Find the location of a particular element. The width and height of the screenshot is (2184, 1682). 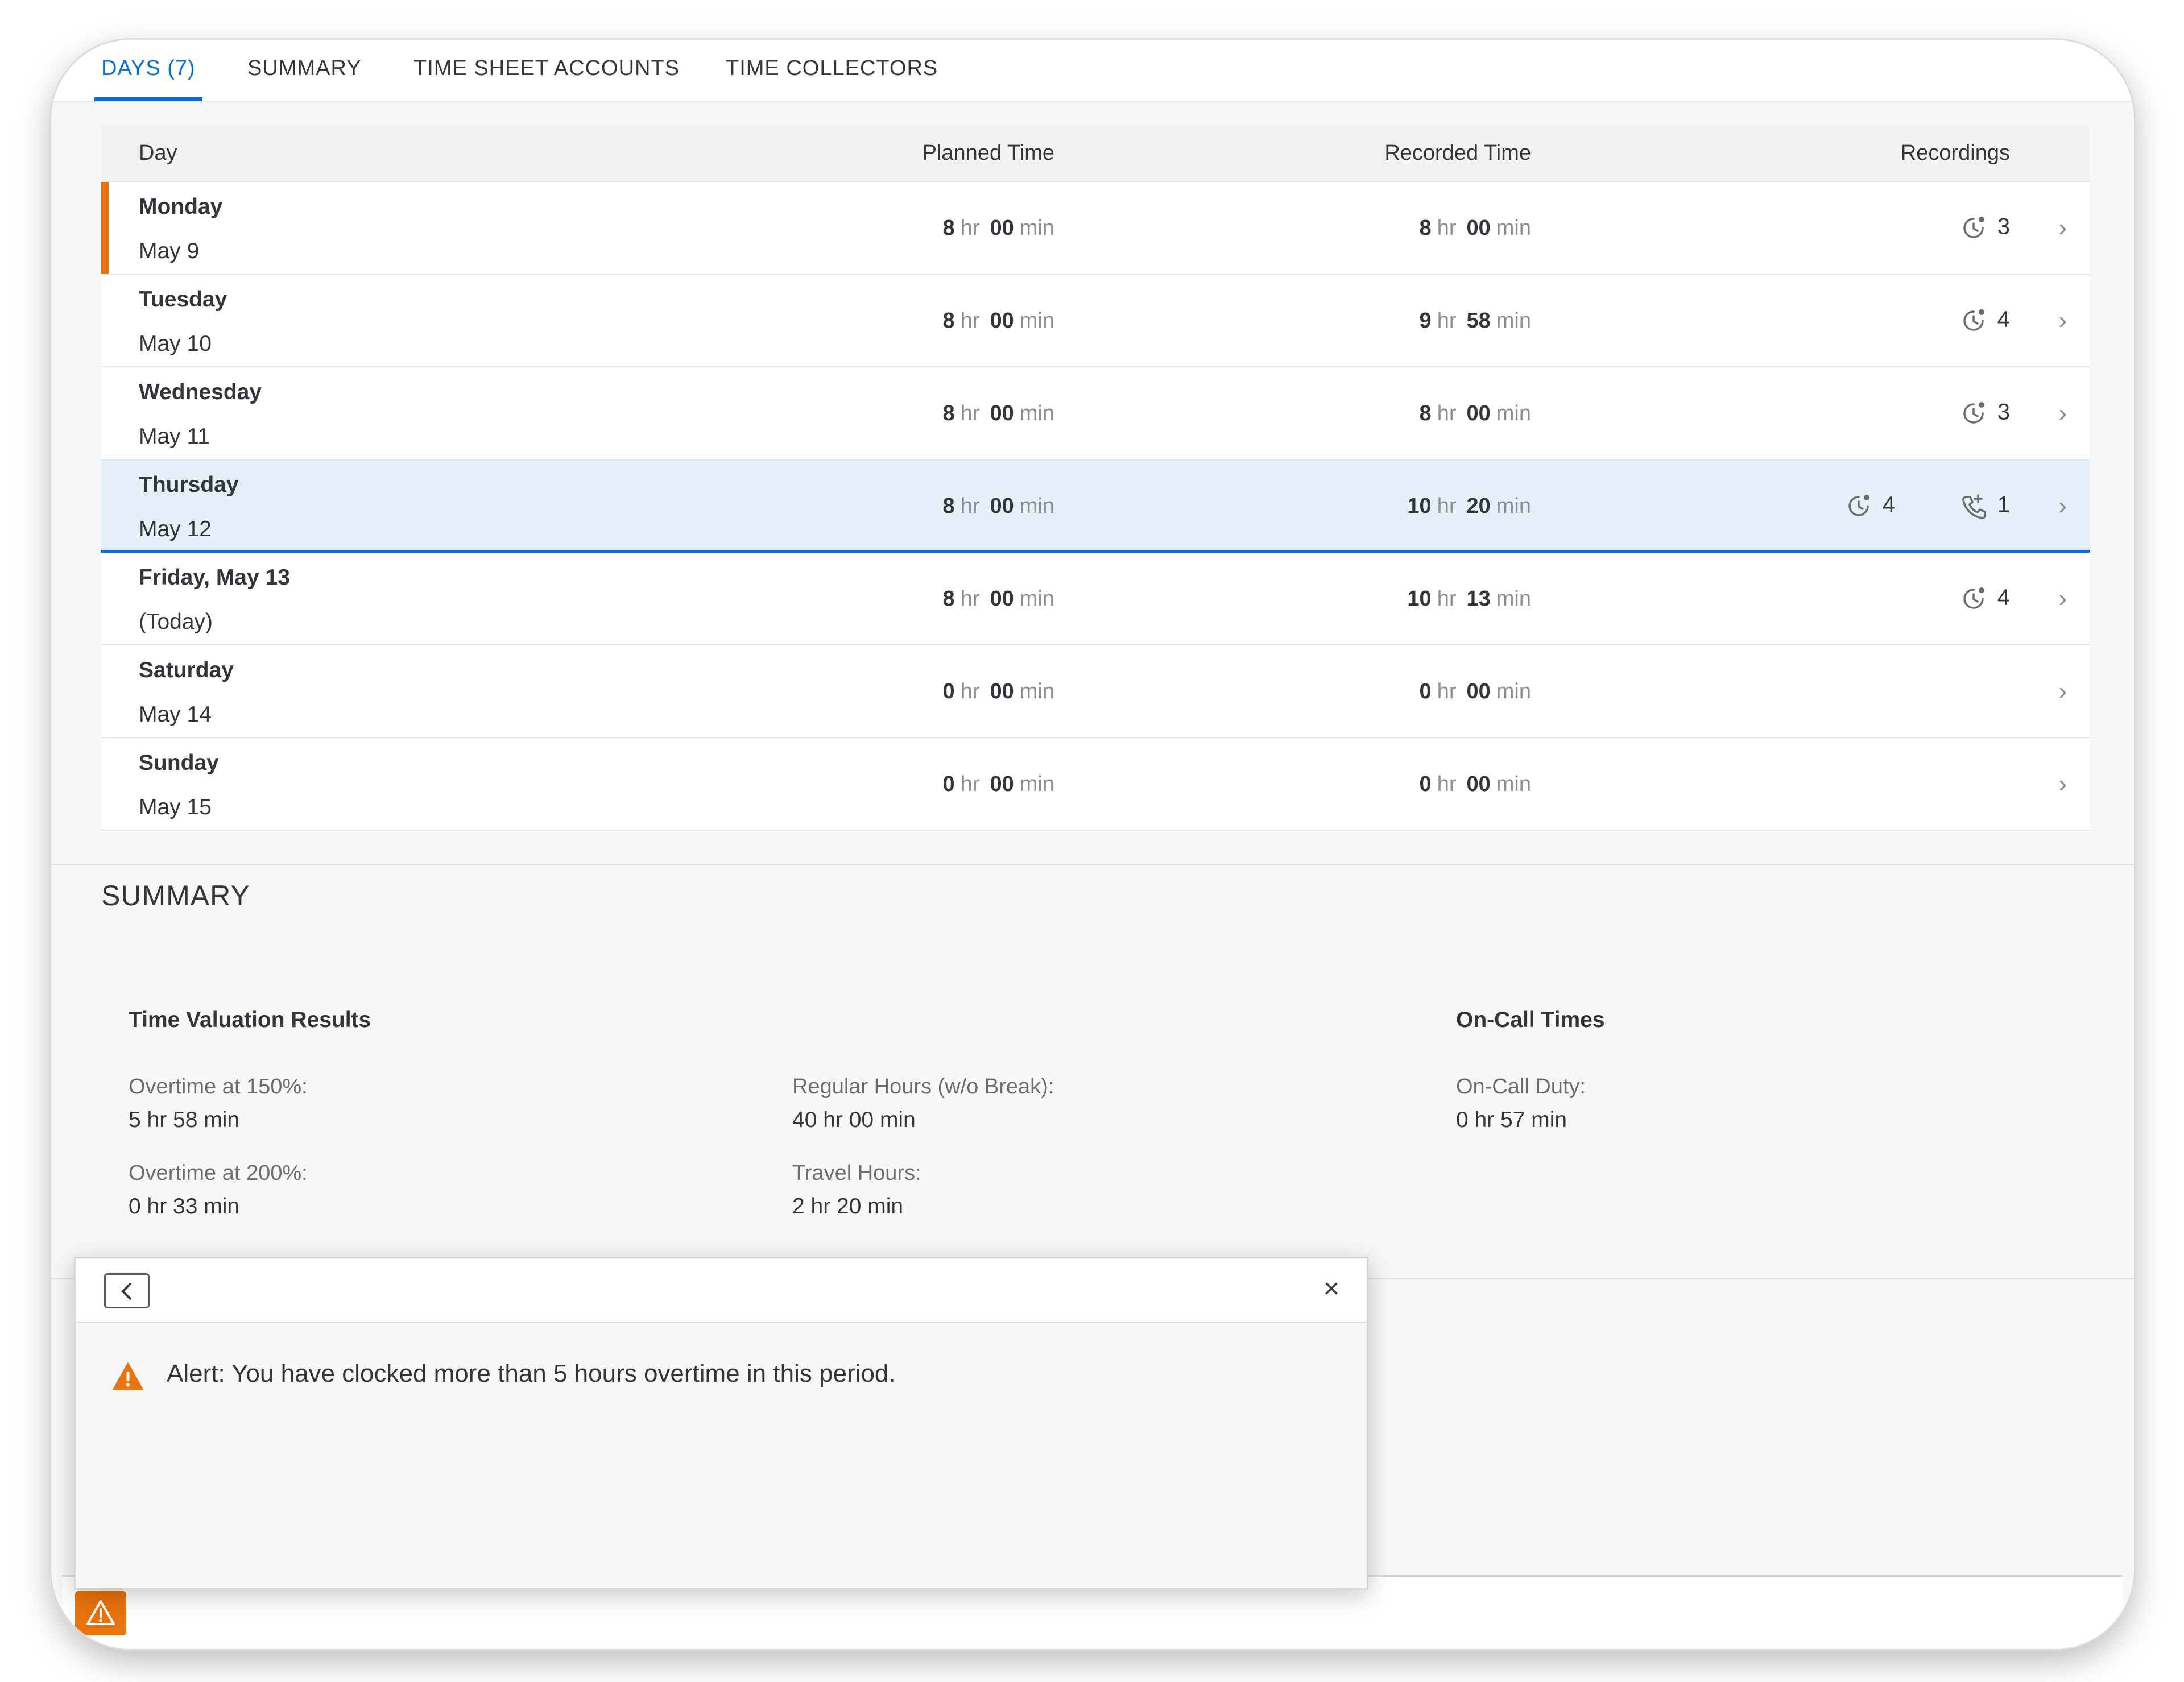

warning-icon is located at coordinates (100, 1612).